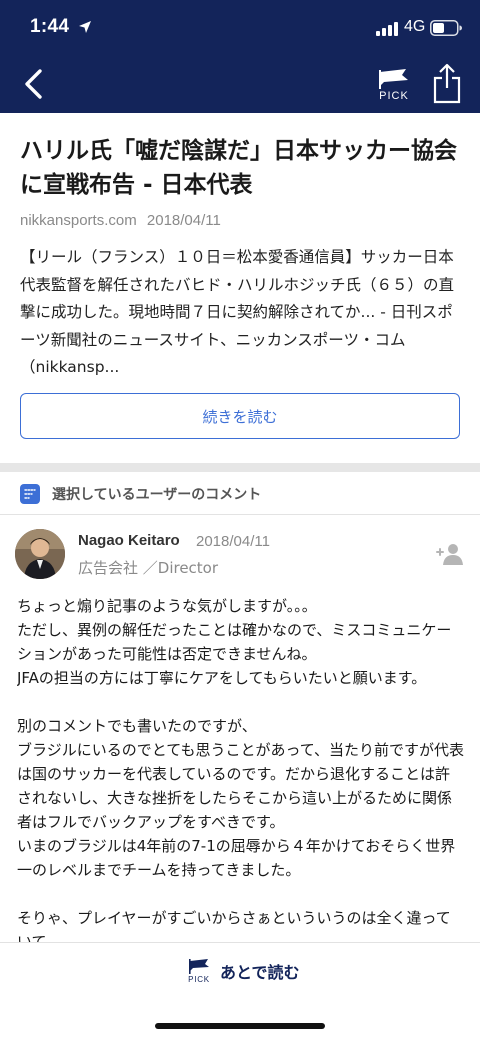 The height and width of the screenshot is (1039, 480). I want to click on comment-user-name: Nagao Keitaro, so click(129, 540).